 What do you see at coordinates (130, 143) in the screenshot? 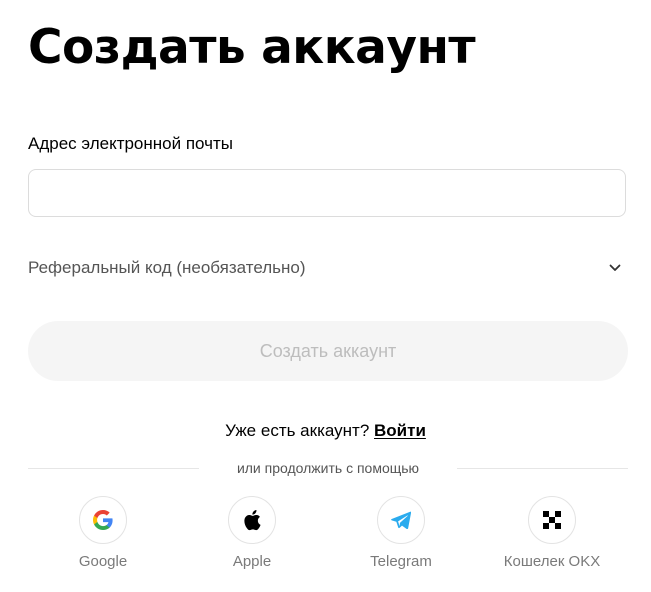
I see `email-label: Адрес электронной почты` at bounding box center [130, 143].